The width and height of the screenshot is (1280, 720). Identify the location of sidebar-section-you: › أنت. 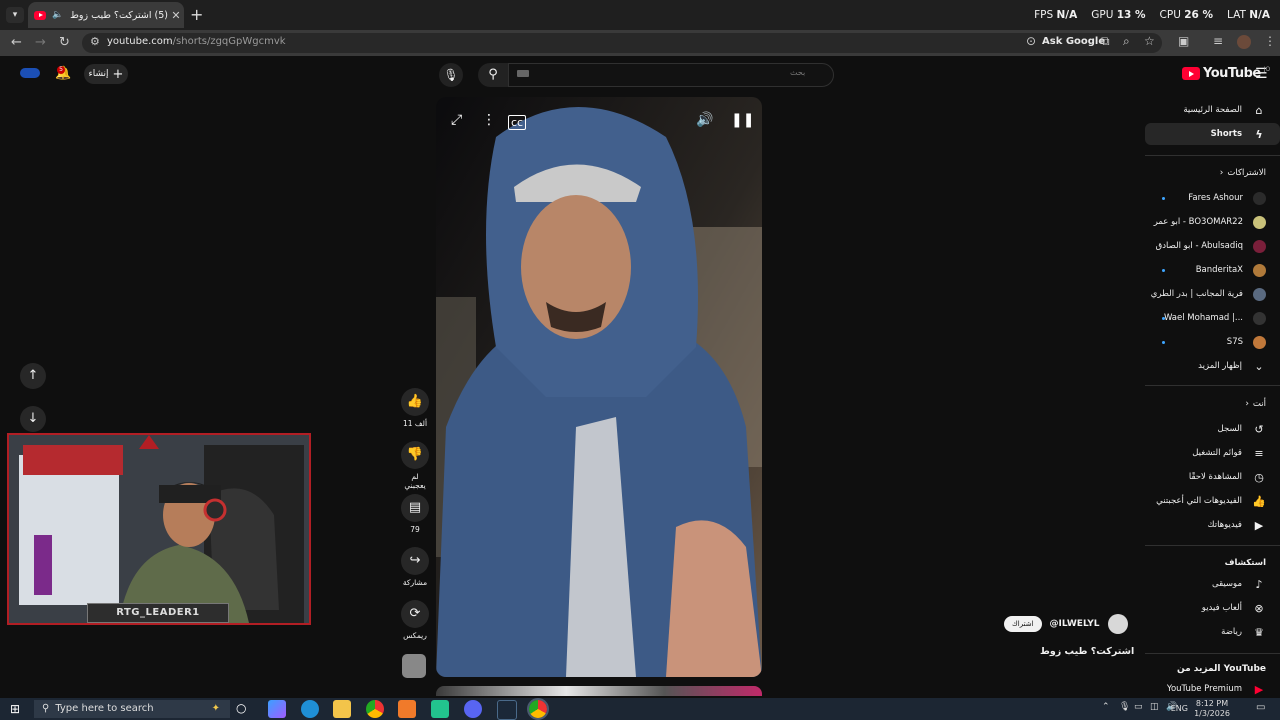
(1212, 404).